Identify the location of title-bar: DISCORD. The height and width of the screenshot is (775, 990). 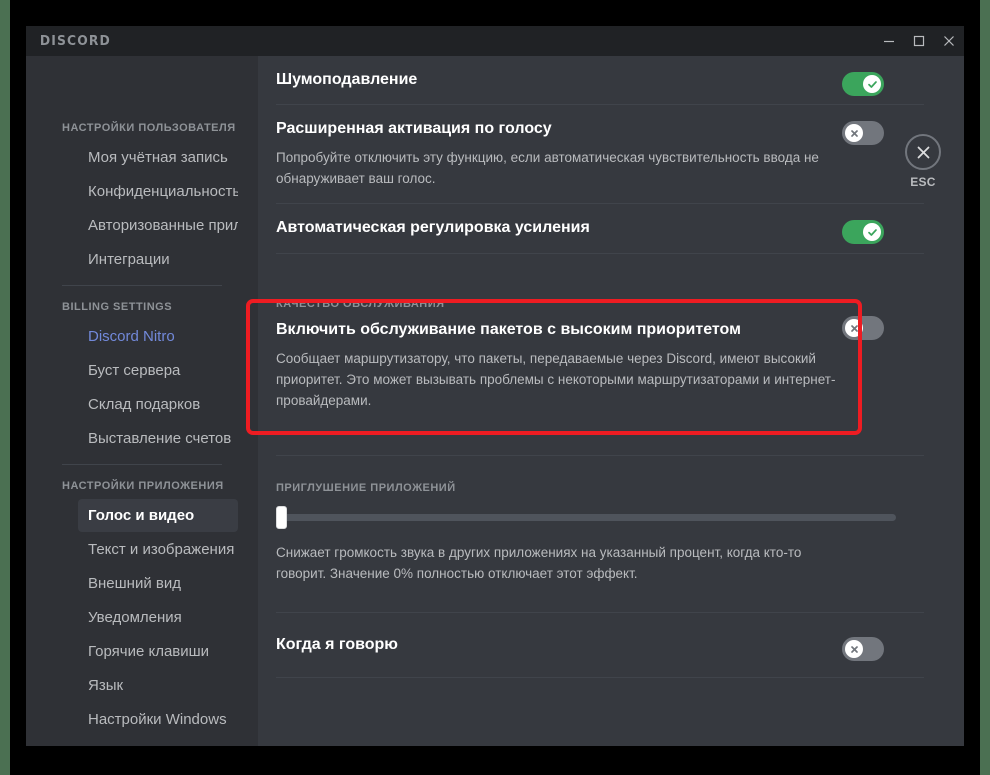
(495, 41).